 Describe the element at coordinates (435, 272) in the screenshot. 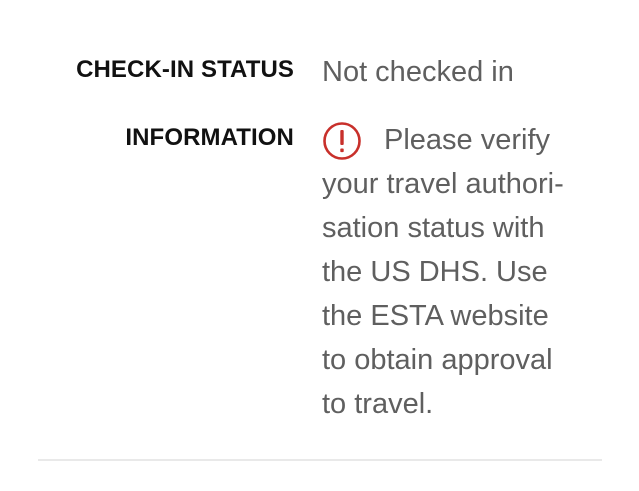

I see `information-line: the US DHS. Use` at that location.